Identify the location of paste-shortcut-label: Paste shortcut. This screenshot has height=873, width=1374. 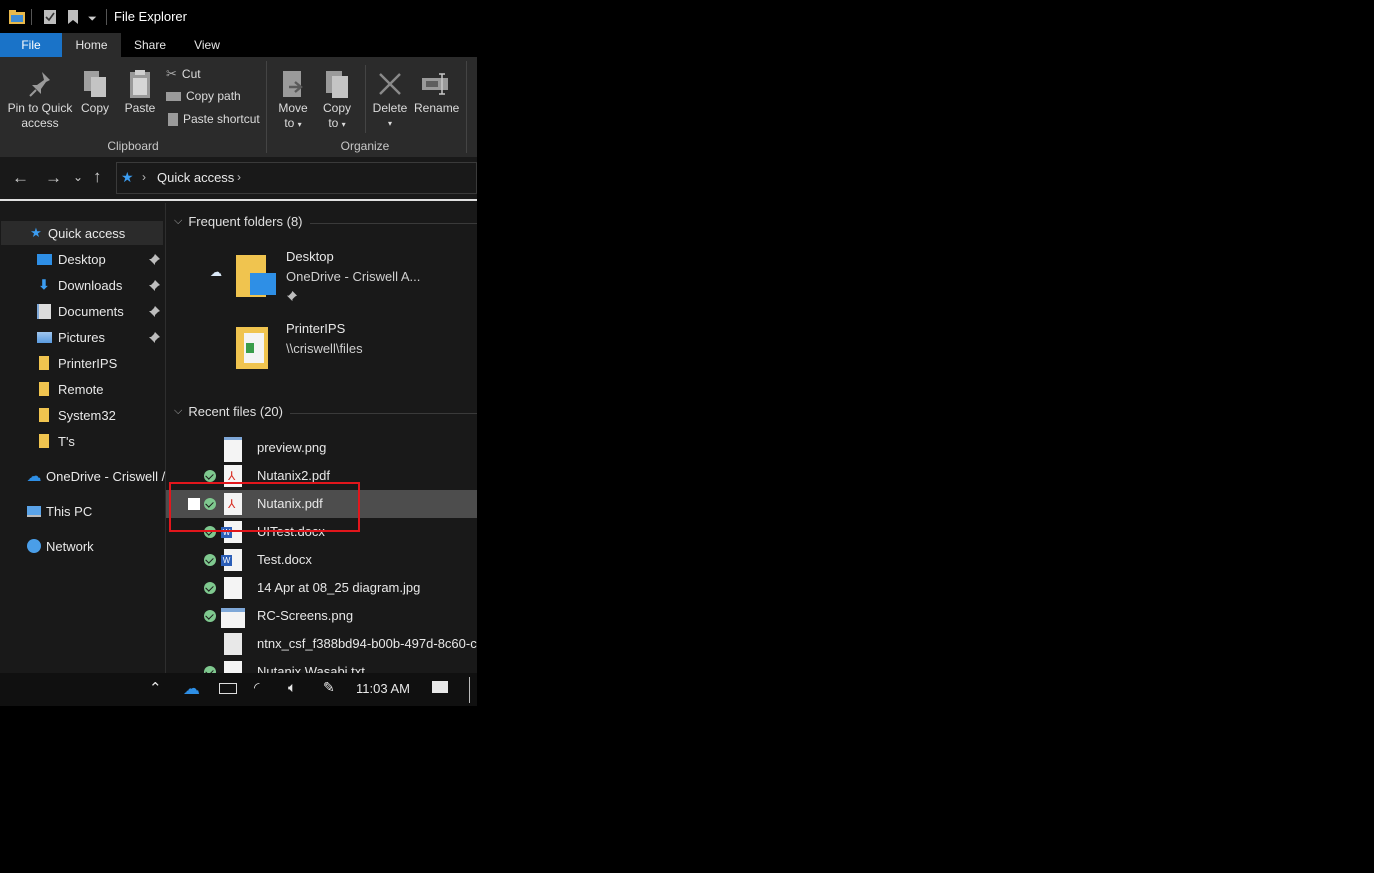
(221, 119).